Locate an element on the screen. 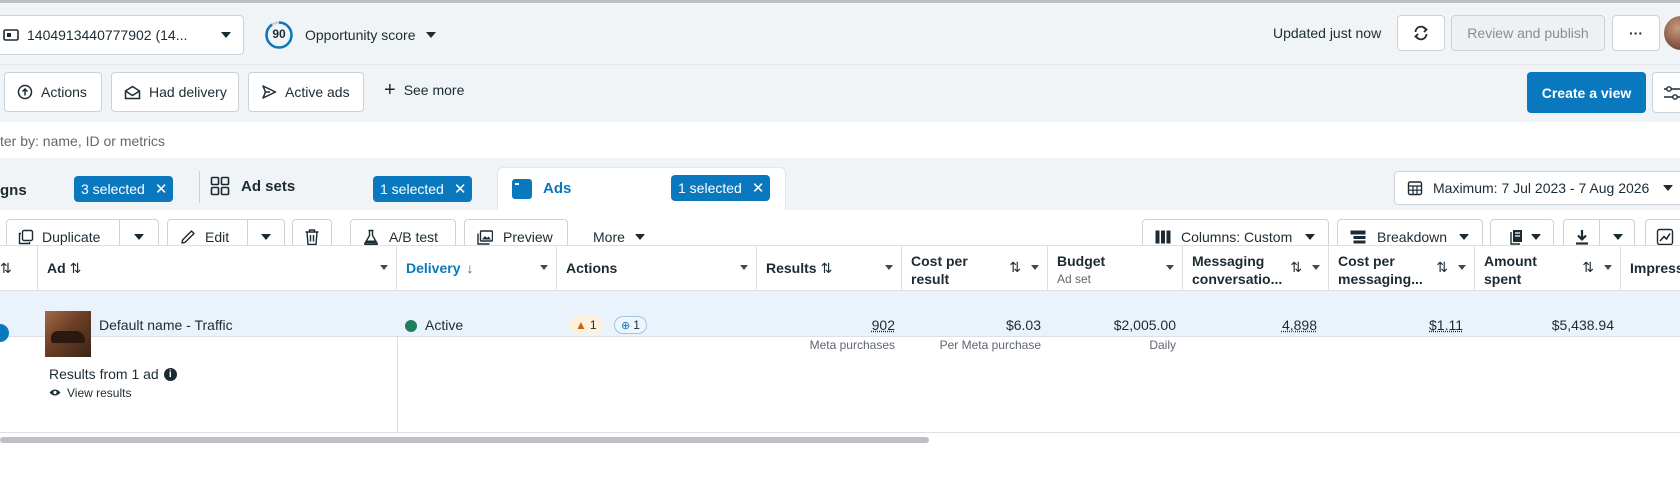 Image resolution: width=1680 pixels, height=482 pixels. active-ads-filter-button: Active ads is located at coordinates (306, 92).